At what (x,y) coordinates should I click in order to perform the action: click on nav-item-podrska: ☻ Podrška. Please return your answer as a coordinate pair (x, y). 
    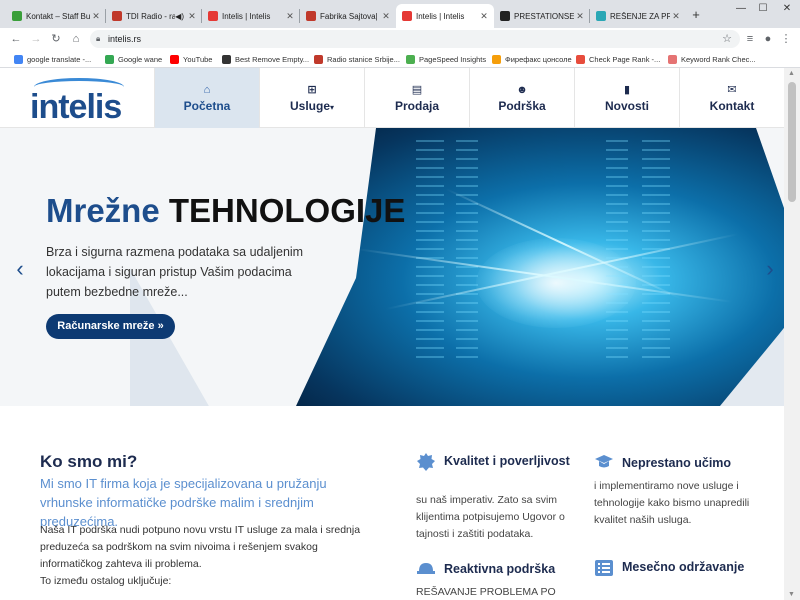
    Looking at the image, I should click on (521, 98).